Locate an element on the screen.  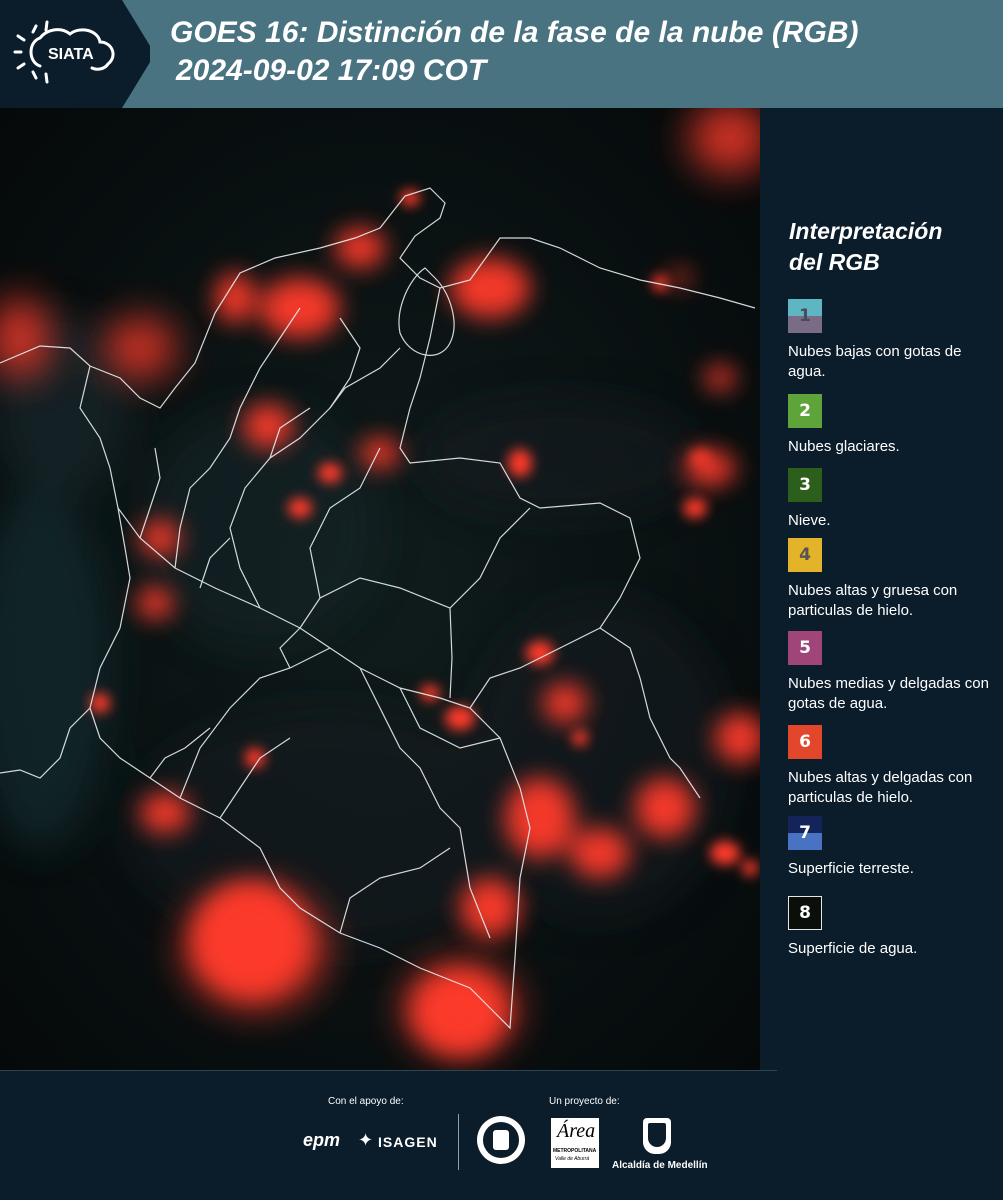
siata-logo-text: SIATA is located at coordinates (71, 54).